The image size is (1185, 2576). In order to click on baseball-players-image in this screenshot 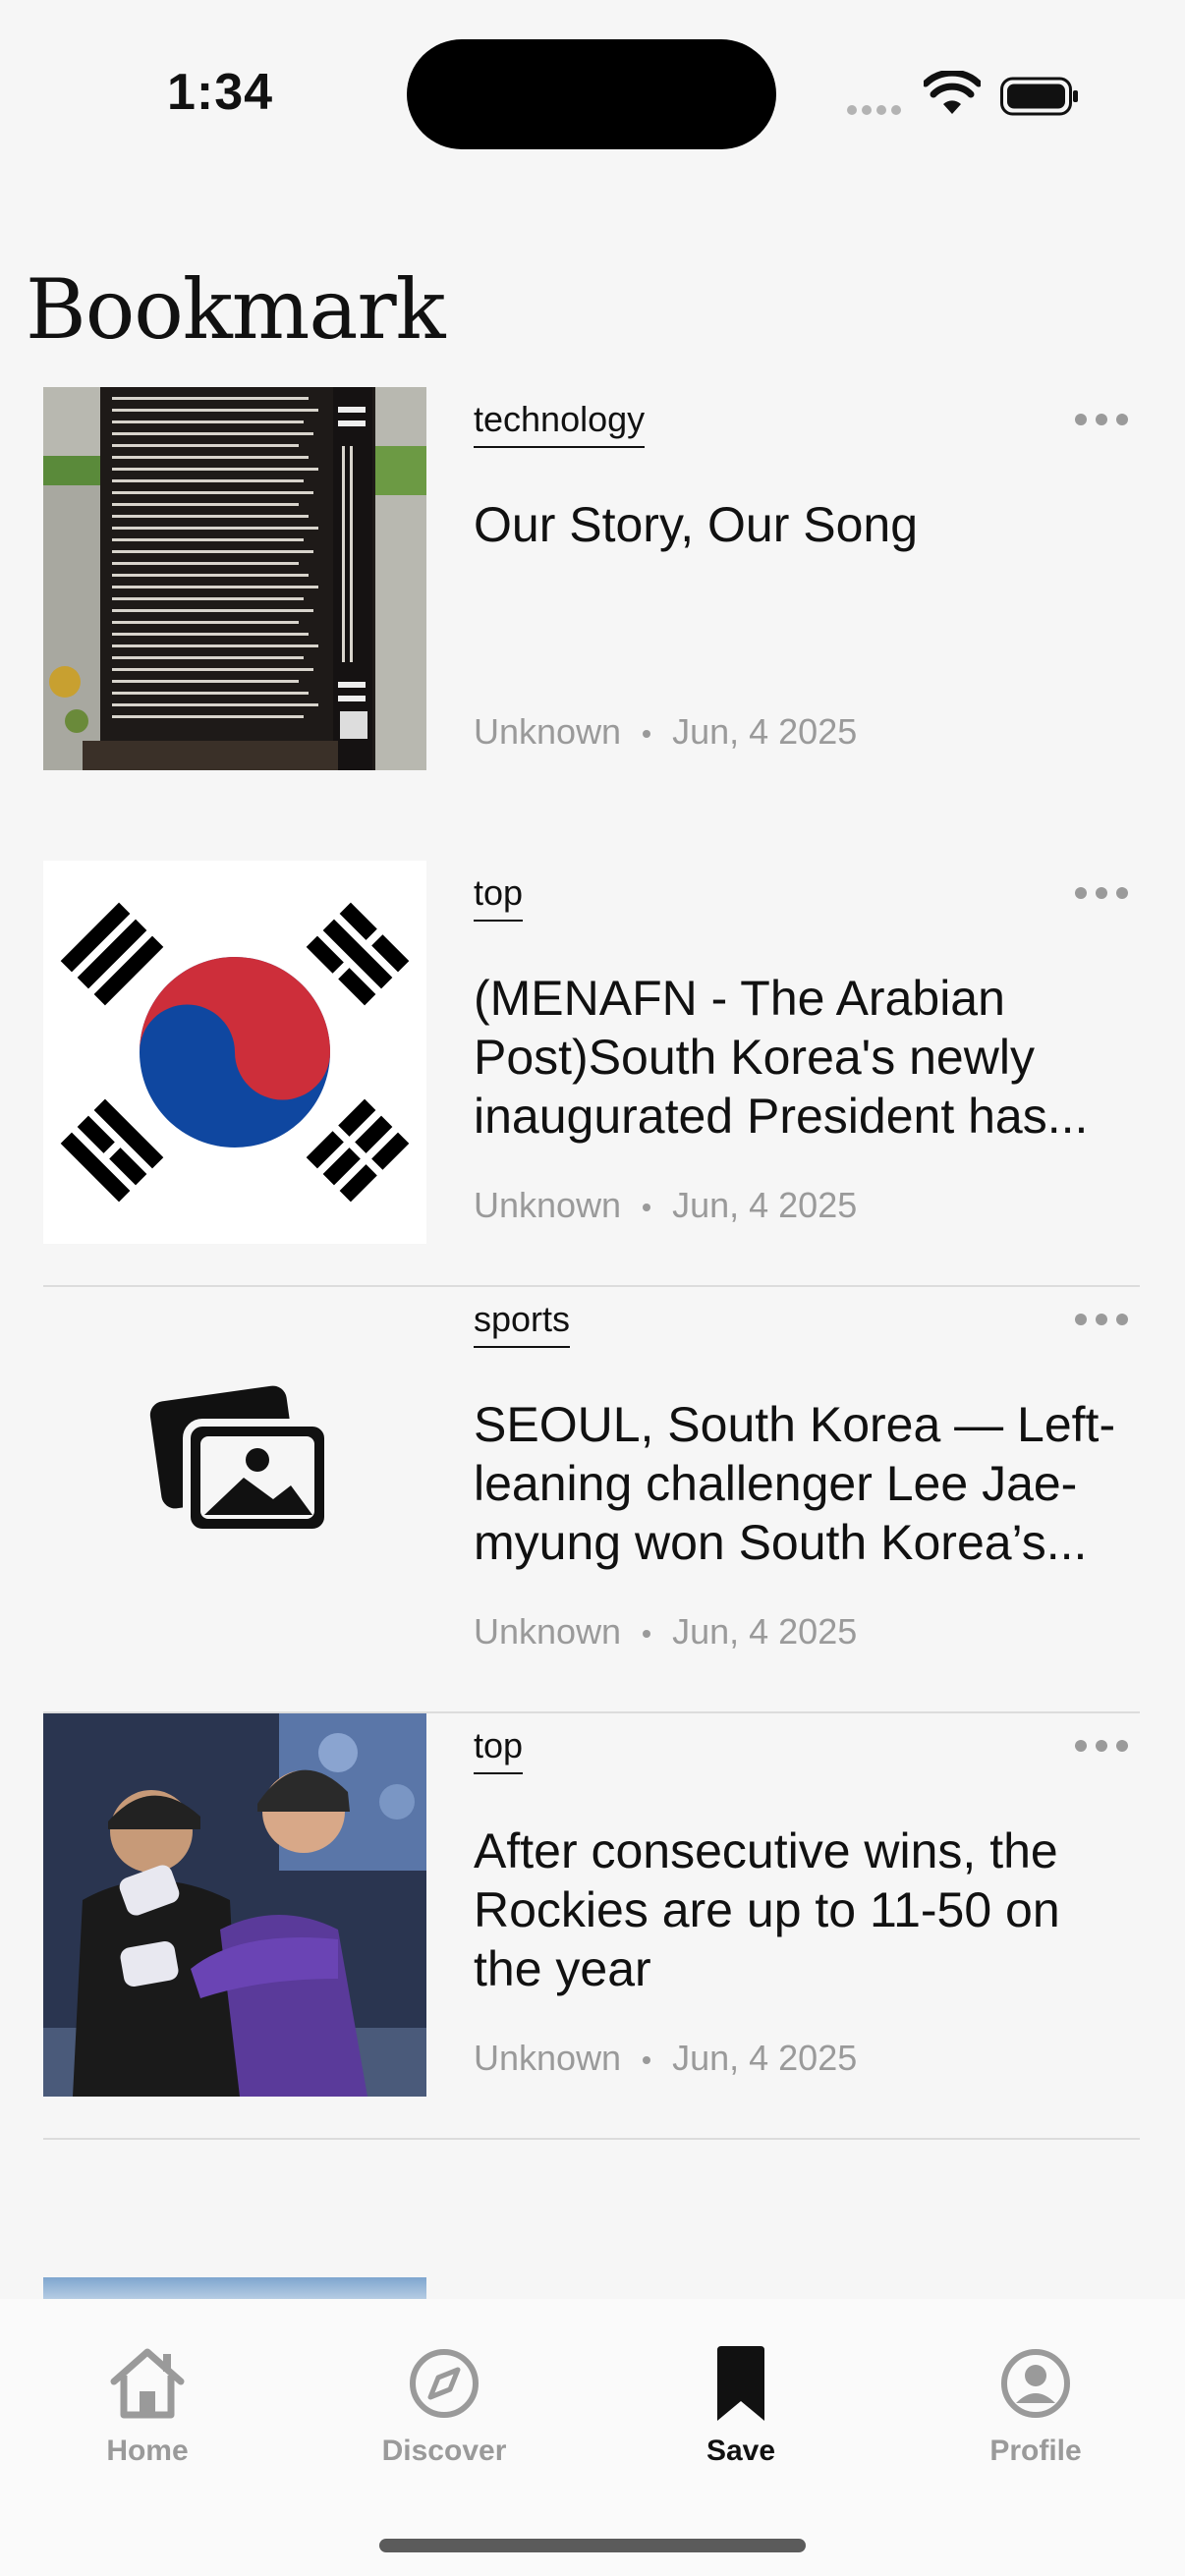, I will do `click(235, 1905)`.